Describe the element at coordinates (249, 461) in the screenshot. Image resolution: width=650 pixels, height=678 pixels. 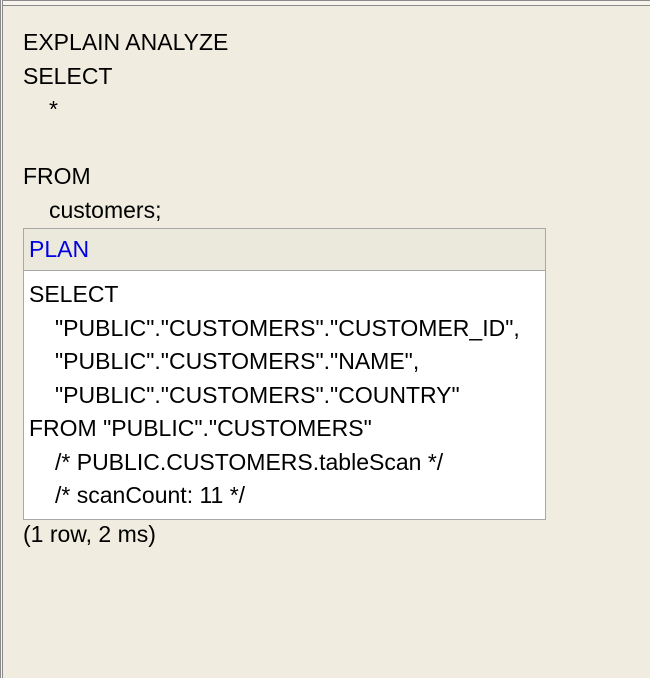
I see `plan-line: /* PUBLIC.CUSTOMERS.tableScan */` at that location.